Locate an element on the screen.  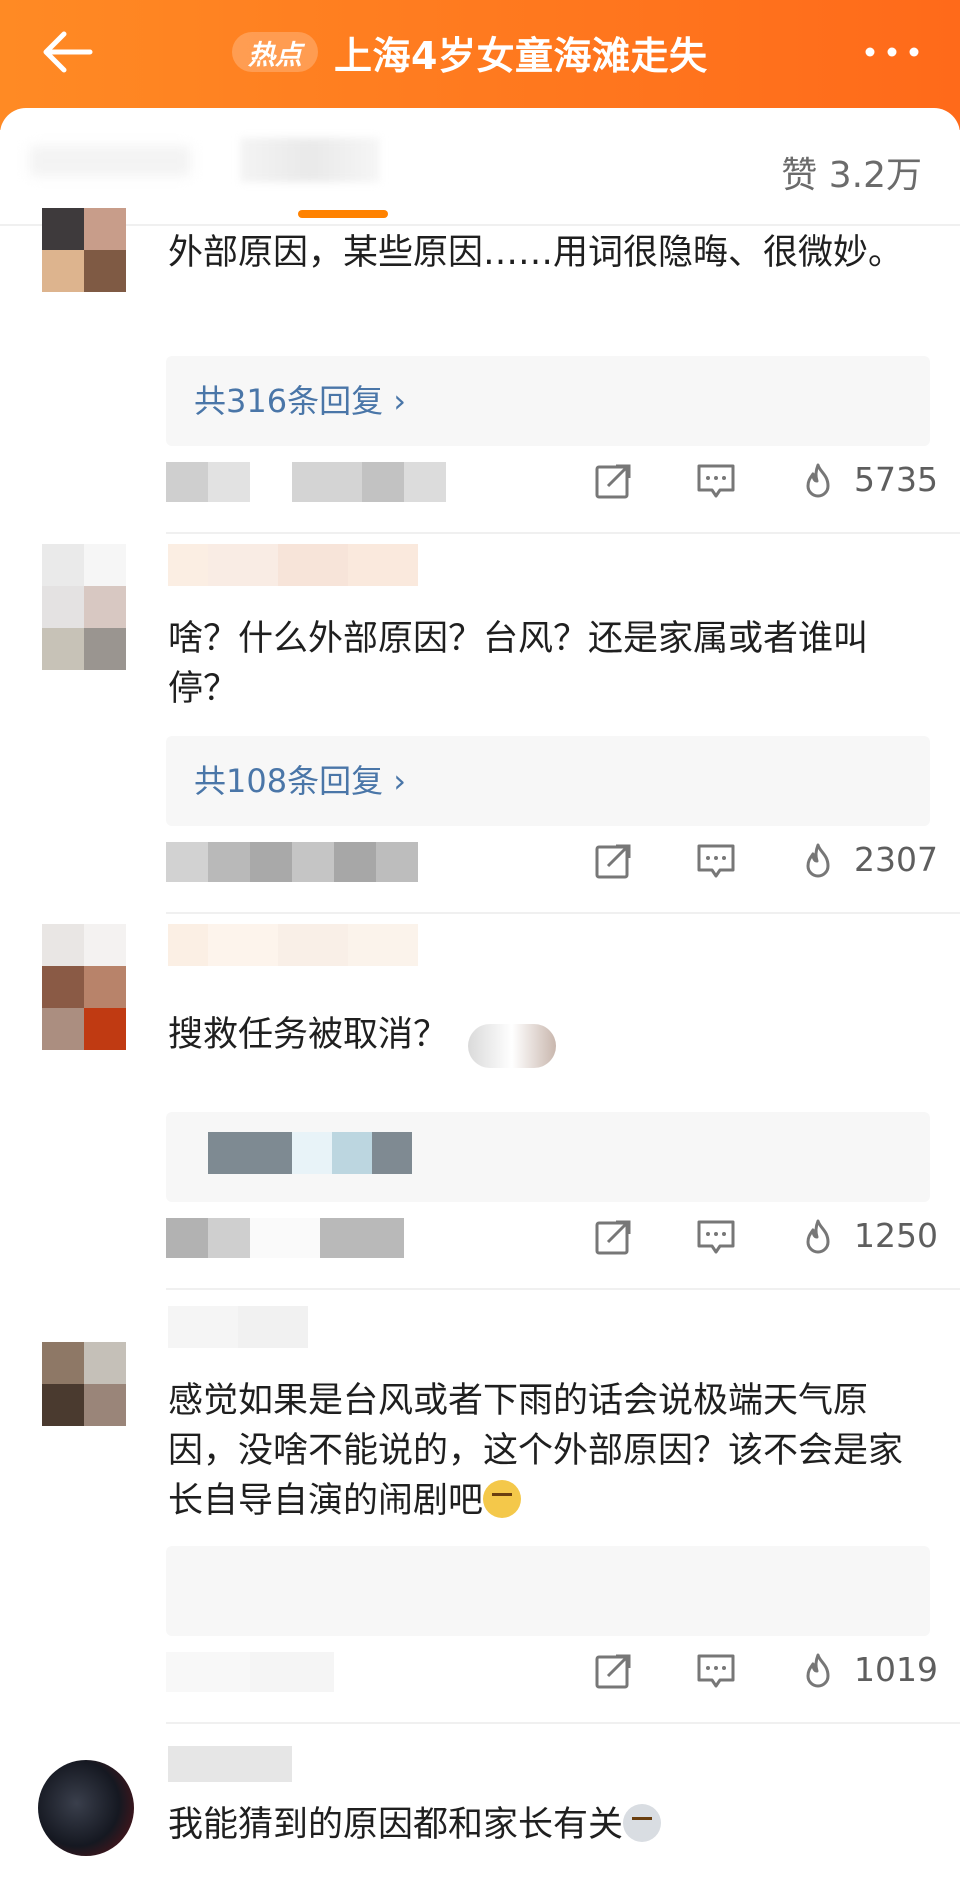
like-count: 5735 is located at coordinates (896, 479).